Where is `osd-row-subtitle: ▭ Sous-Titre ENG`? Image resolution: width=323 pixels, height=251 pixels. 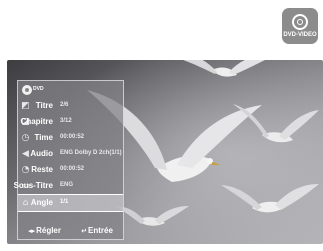
osd-row-subtitle: ▭ Sous-Titre ENG is located at coordinates (68, 186).